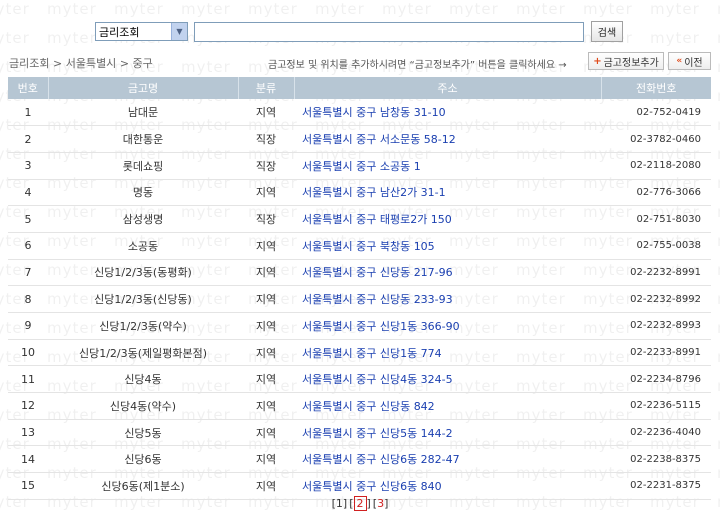 The width and height of the screenshot is (720, 513). I want to click on row-number: 5, so click(28, 219).